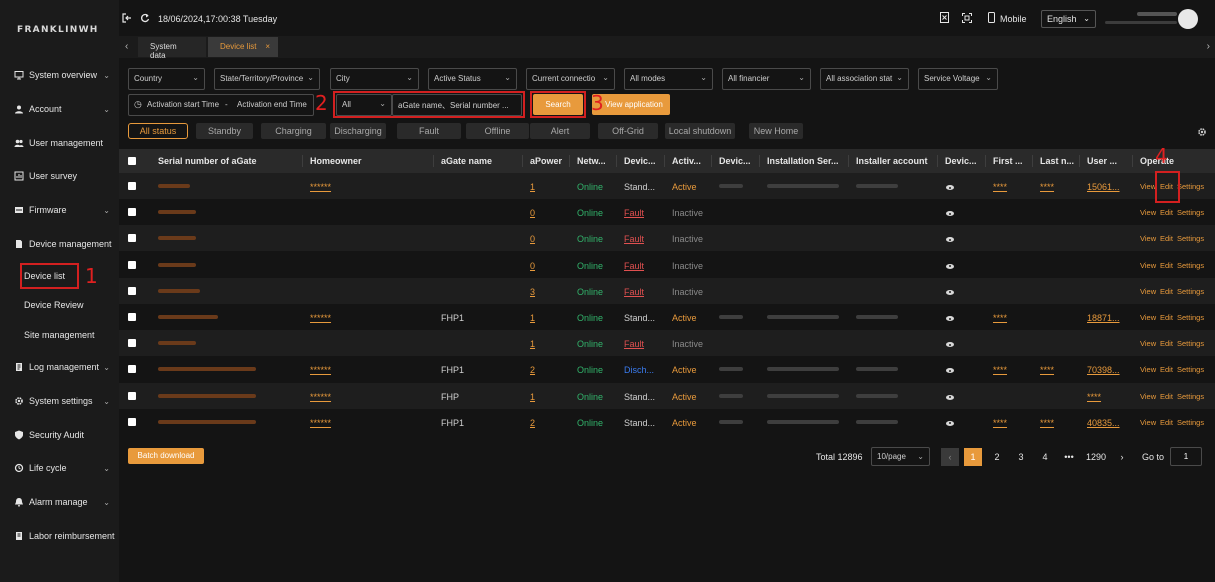  What do you see at coordinates (991, 17) in the screenshot?
I see `mobile-icon` at bounding box center [991, 17].